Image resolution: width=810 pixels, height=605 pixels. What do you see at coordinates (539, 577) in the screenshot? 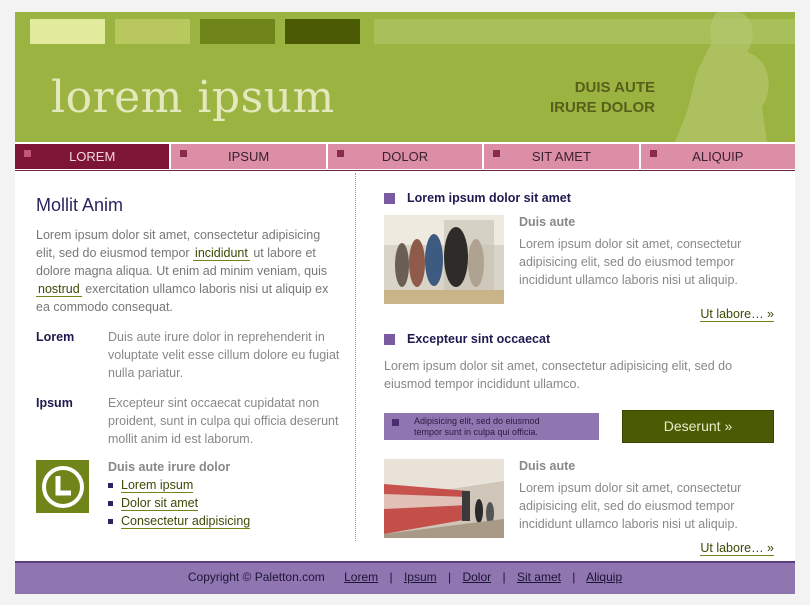
I see `footer-link-sit-amet: Sit amet` at bounding box center [539, 577].